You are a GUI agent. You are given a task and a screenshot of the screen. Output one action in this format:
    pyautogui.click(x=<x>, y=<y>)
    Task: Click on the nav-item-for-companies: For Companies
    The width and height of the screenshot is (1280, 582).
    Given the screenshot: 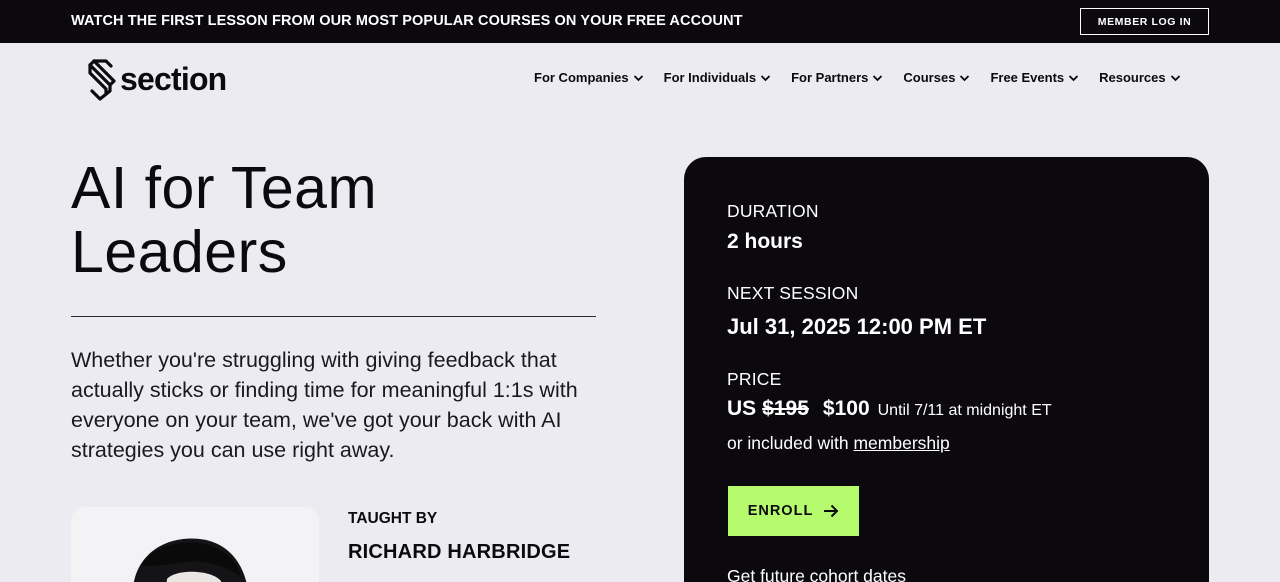 What is the action you would take?
    pyautogui.click(x=589, y=77)
    